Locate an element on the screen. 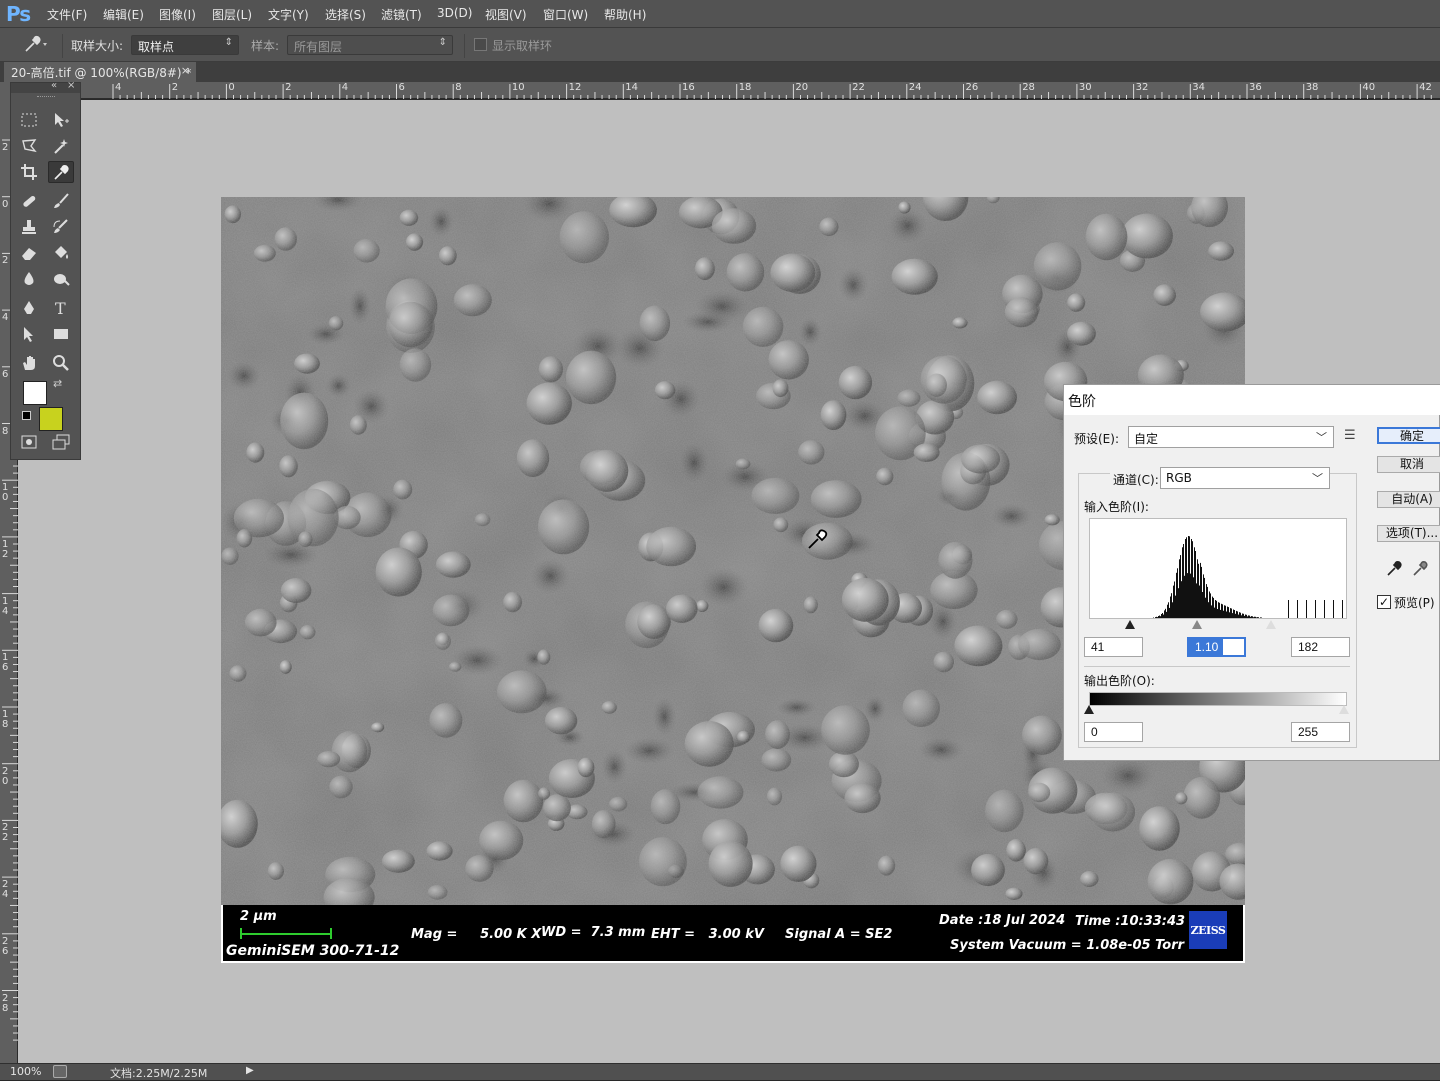 The image size is (1440, 1081). swap-colors-icon: ⇄ is located at coordinates (57, 383).